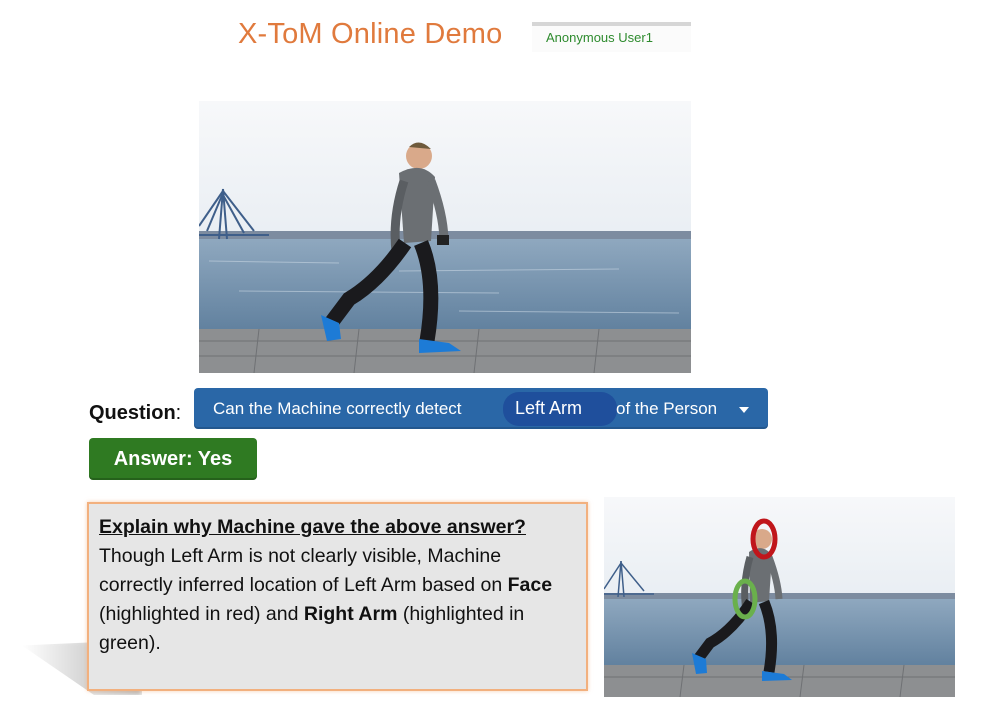  I want to click on user-name: Anonymous User1, so click(599, 37).